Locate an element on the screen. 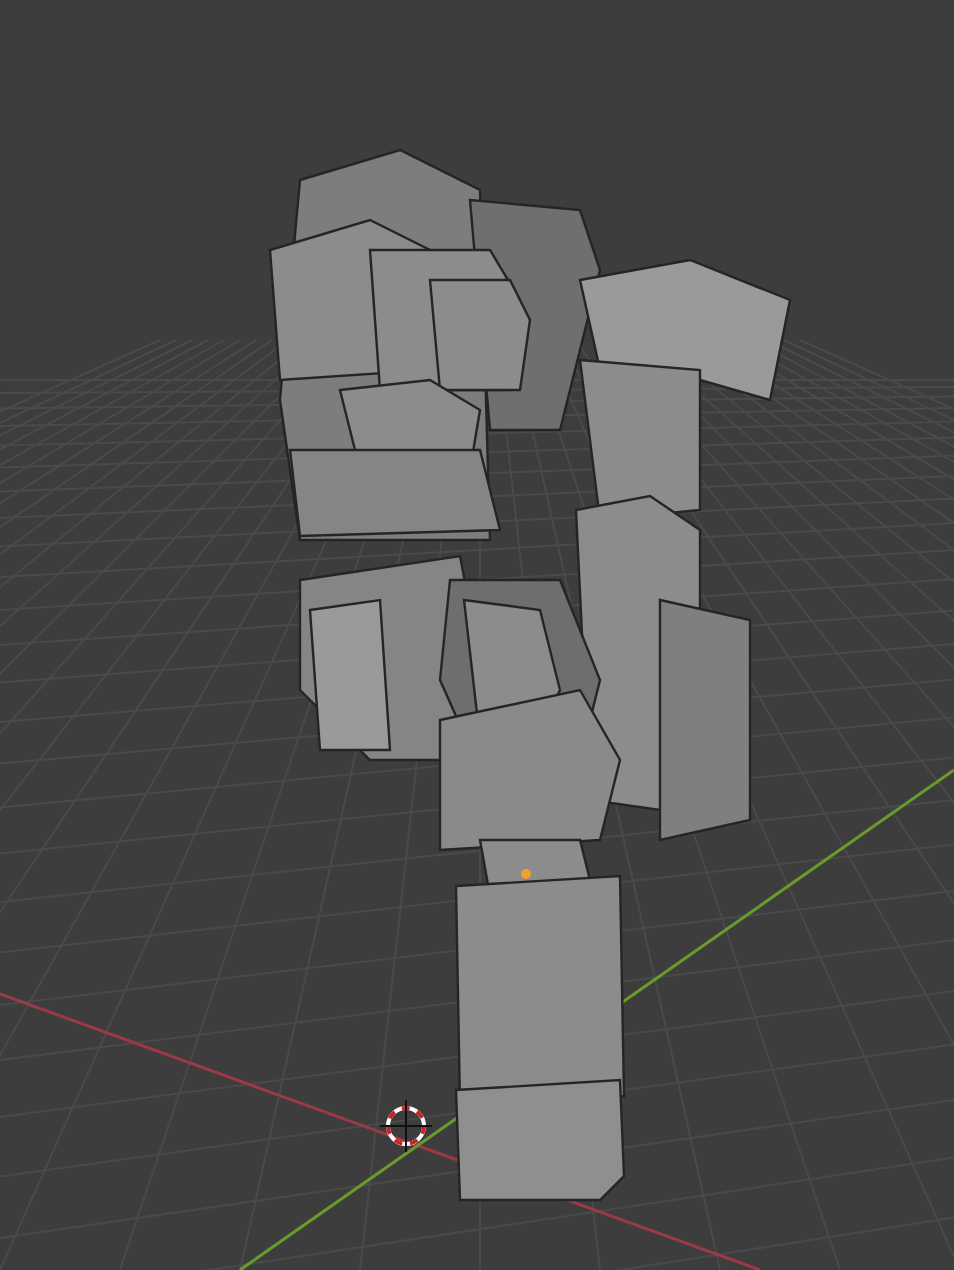 Image resolution: width=954 pixels, height=1270 pixels. 3d-cursor-icon is located at coordinates (406, 1126).